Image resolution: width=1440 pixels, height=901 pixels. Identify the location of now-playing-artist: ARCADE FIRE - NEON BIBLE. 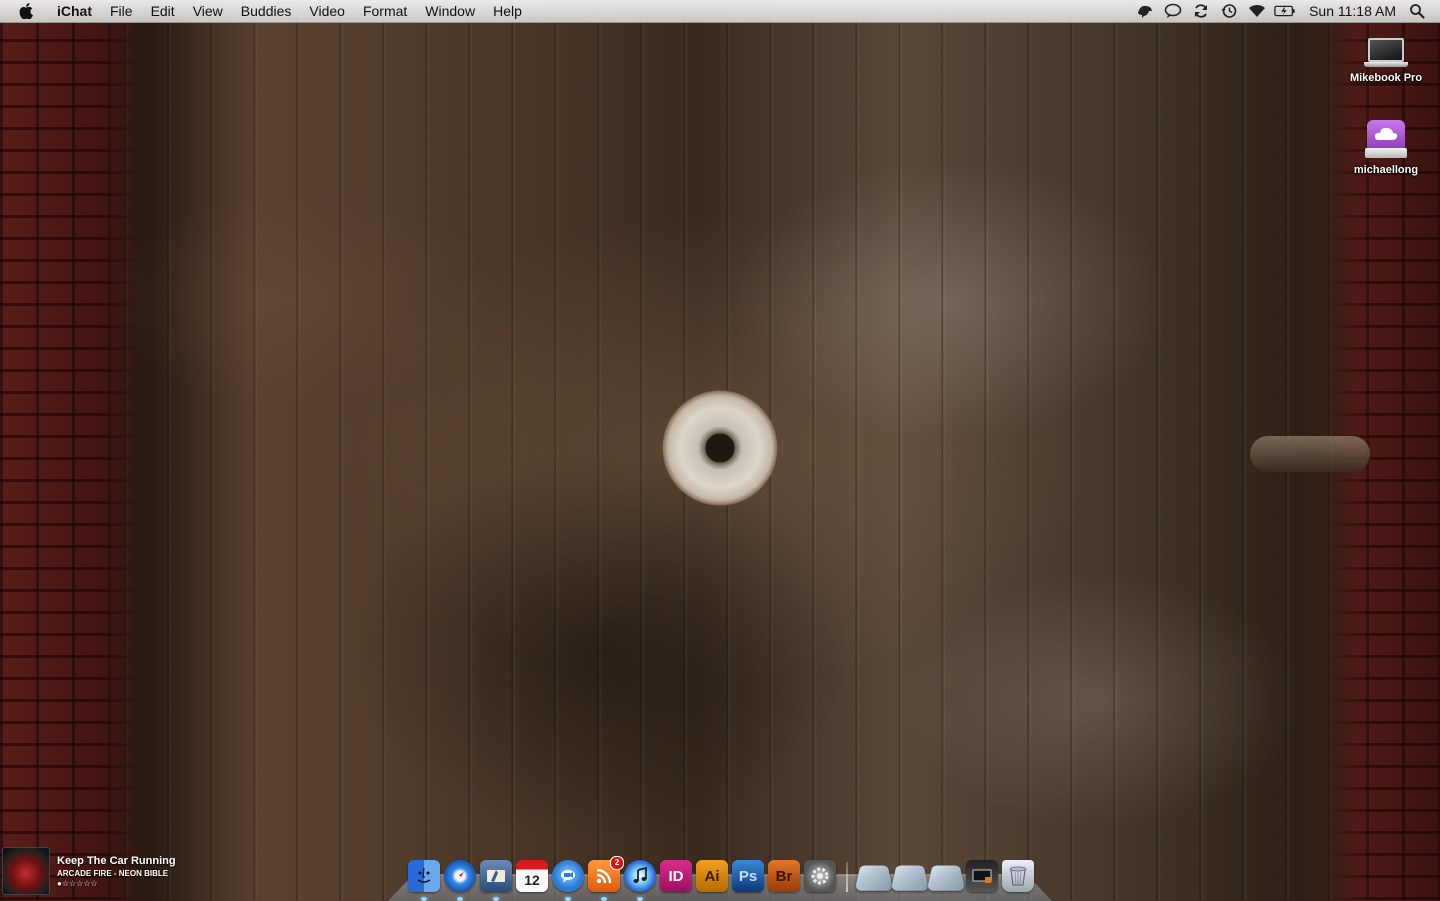
(113, 873).